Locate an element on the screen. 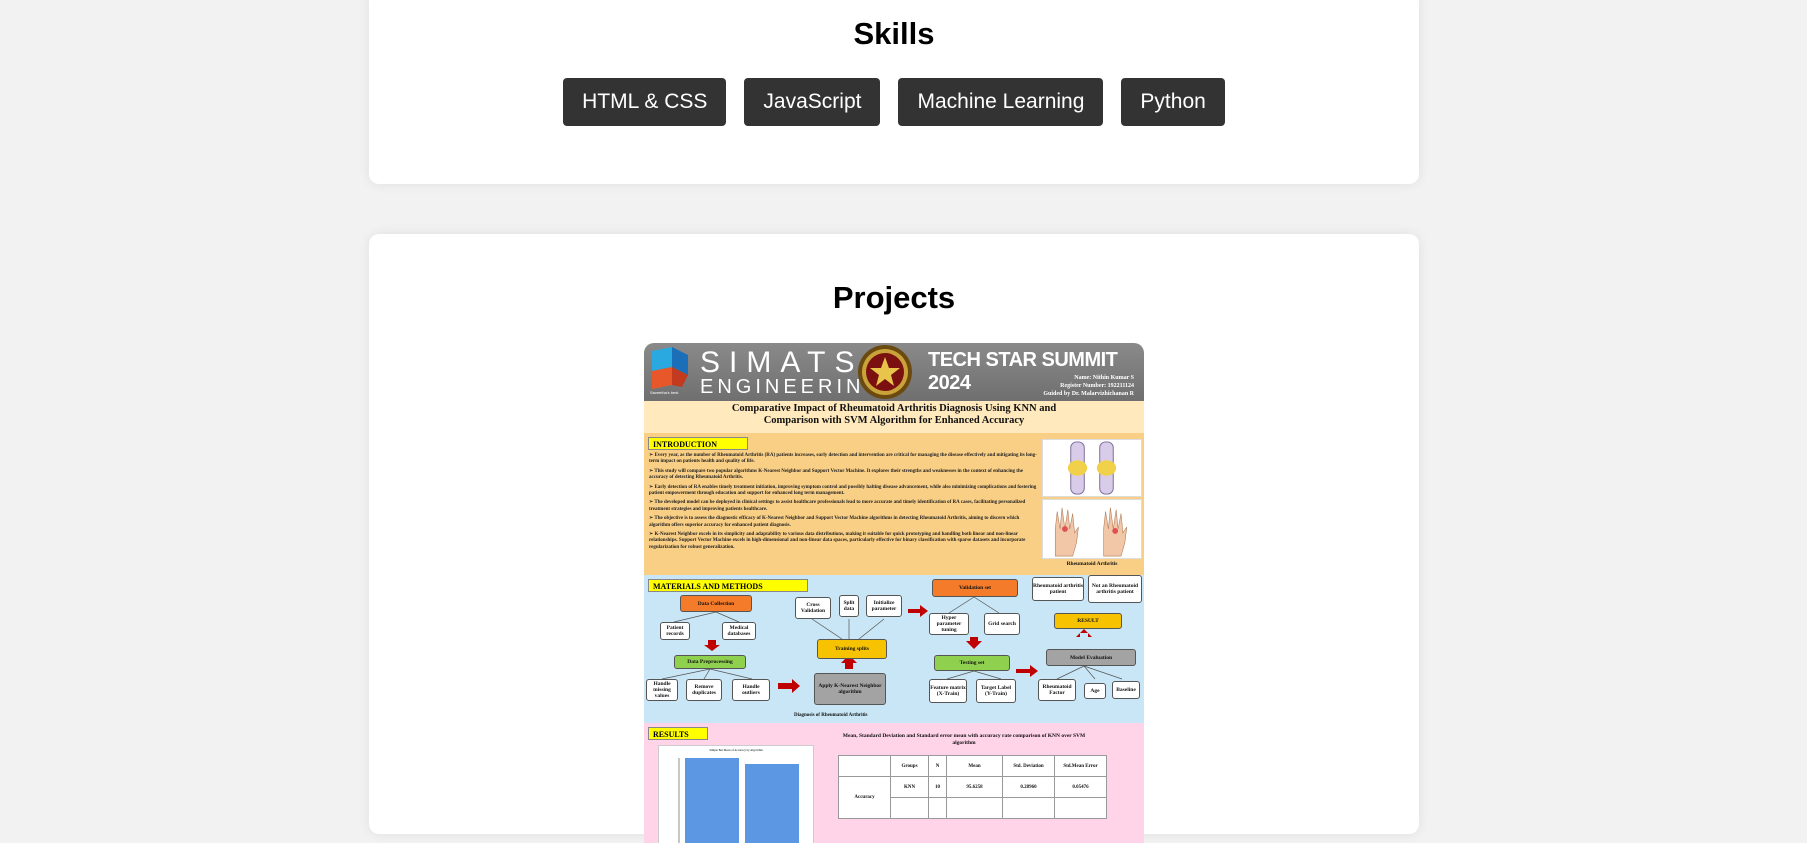 Image resolution: width=1807 pixels, height=843 pixels. node-target-label: Target Label (Y-Train) is located at coordinates (996, 691).